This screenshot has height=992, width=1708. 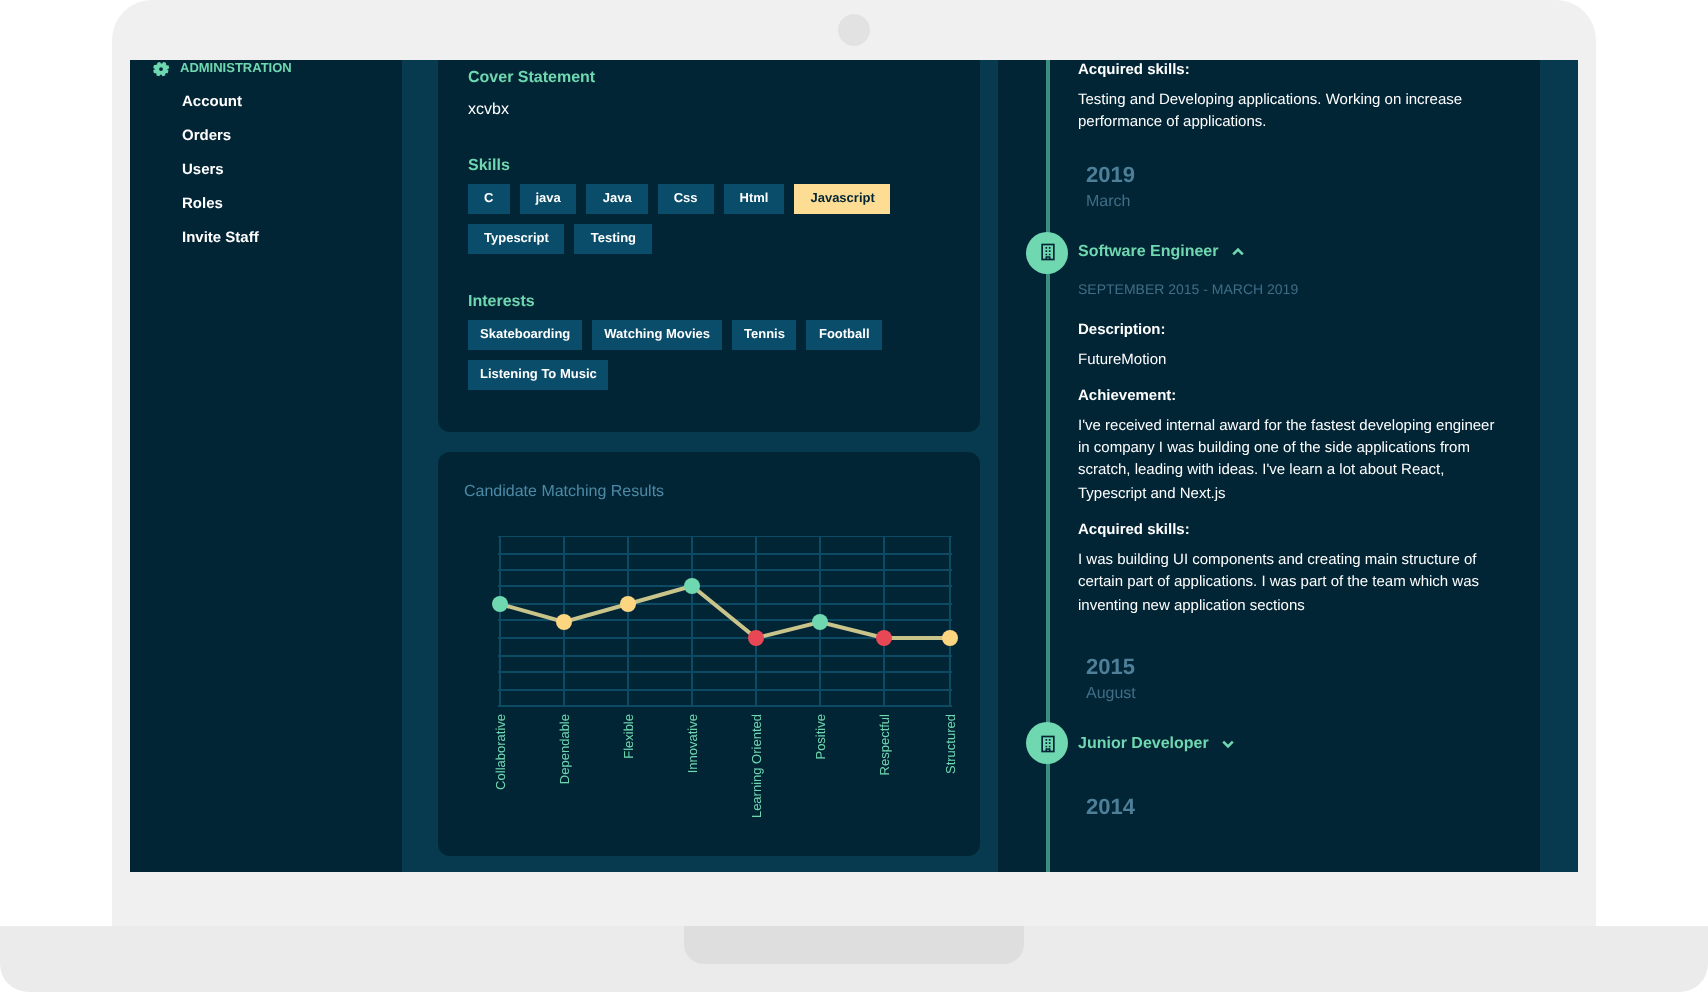 What do you see at coordinates (1228, 743) in the screenshot?
I see `chevron-down-icon` at bounding box center [1228, 743].